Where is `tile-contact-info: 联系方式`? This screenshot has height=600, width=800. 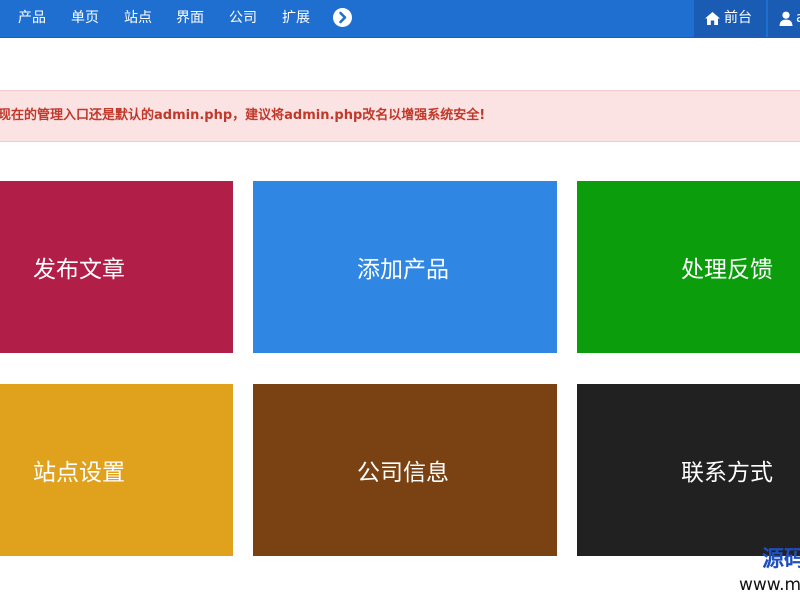
tile-contact-info: 联系方式 is located at coordinates (688, 470).